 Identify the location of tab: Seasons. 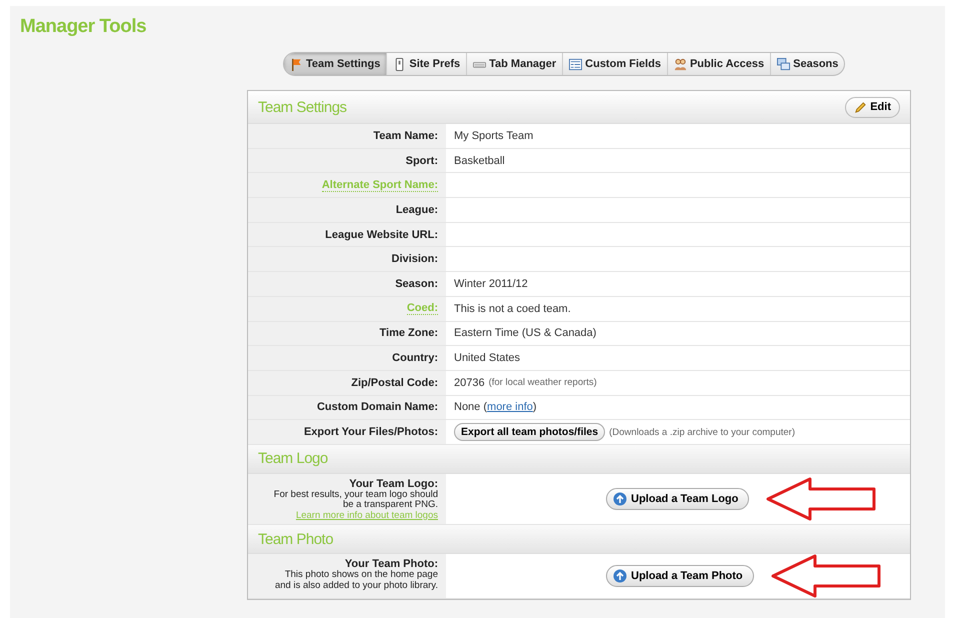
(807, 64).